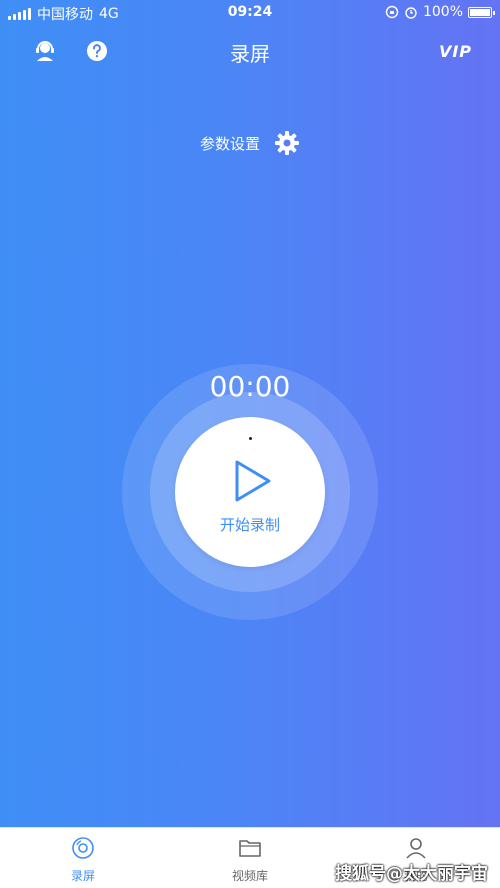 The width and height of the screenshot is (500, 888). Describe the element at coordinates (249, 525) in the screenshot. I see `start-record-label: 开始录制` at that location.